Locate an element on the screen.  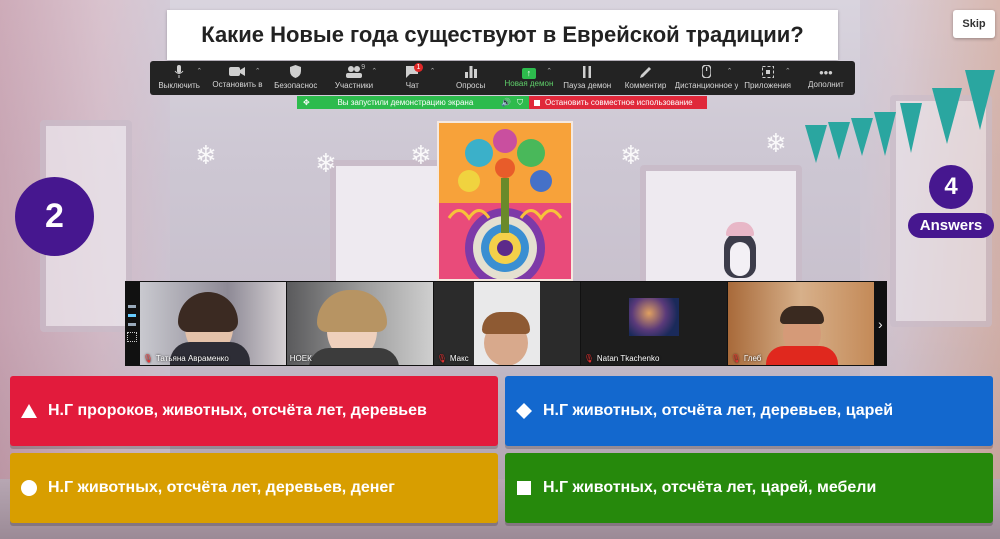
toolbar-label: Безопаснос is located at coordinates (296, 85).